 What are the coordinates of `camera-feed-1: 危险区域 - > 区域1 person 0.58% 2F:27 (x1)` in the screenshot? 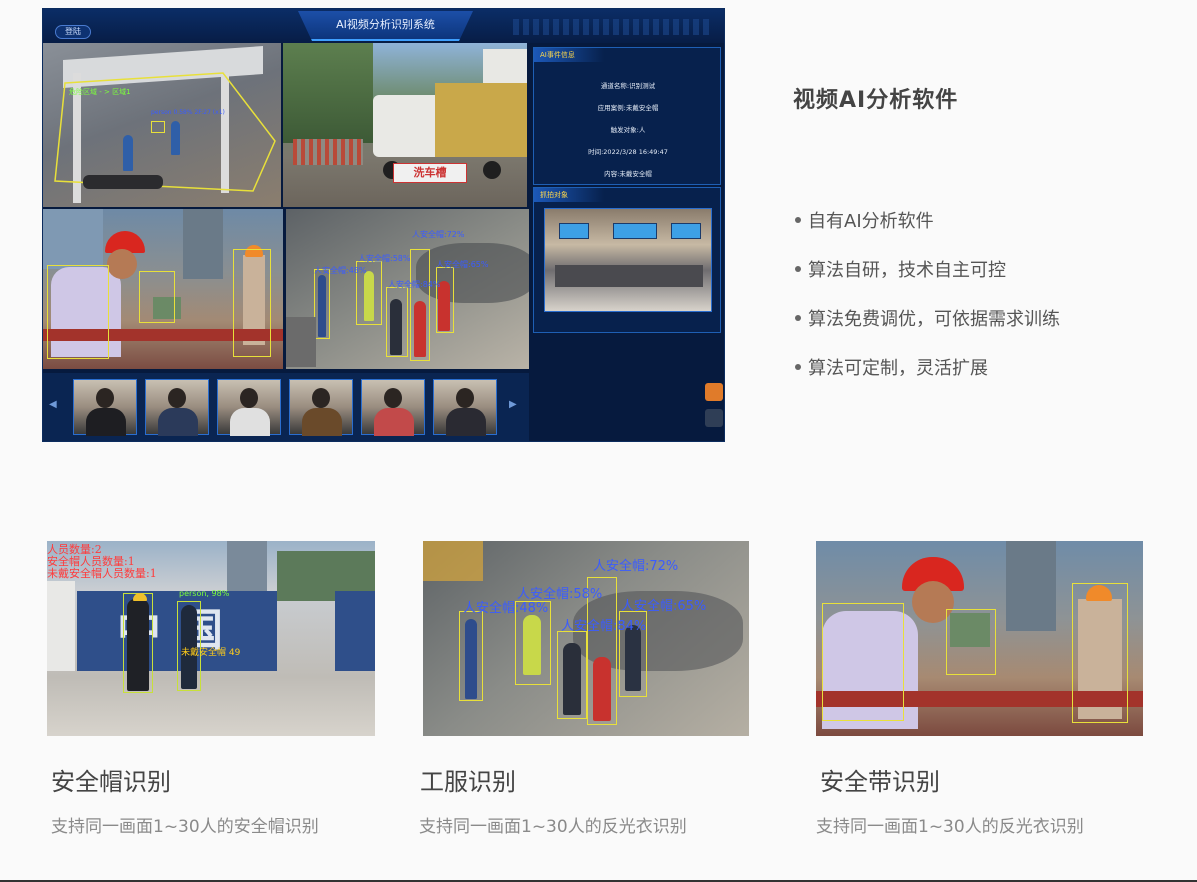 It's located at (162, 125).